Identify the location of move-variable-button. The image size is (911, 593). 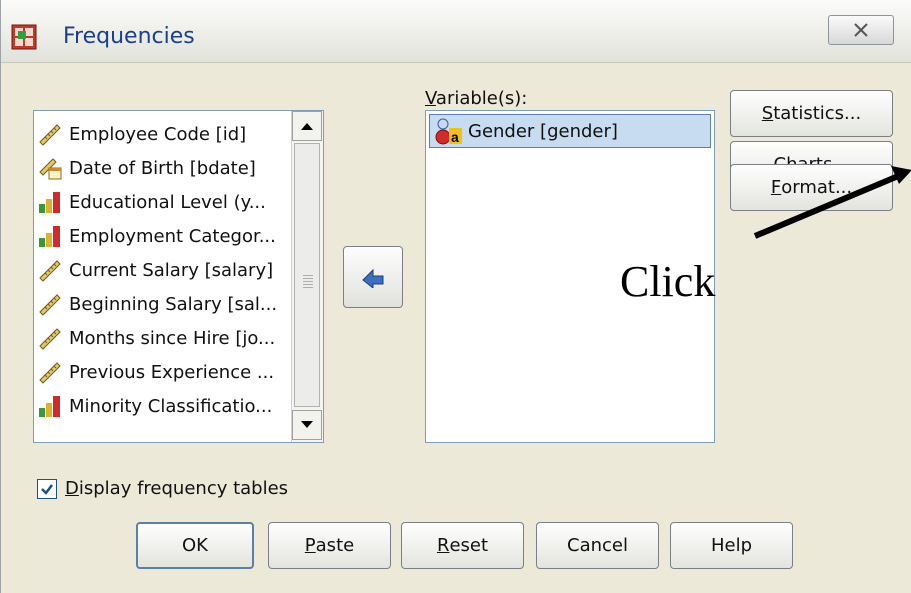
(373, 277).